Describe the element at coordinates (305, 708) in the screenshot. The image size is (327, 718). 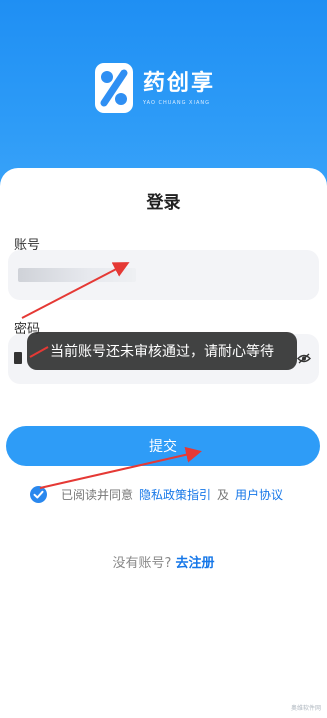
I see `watermark-text: 奥维软件网` at that location.